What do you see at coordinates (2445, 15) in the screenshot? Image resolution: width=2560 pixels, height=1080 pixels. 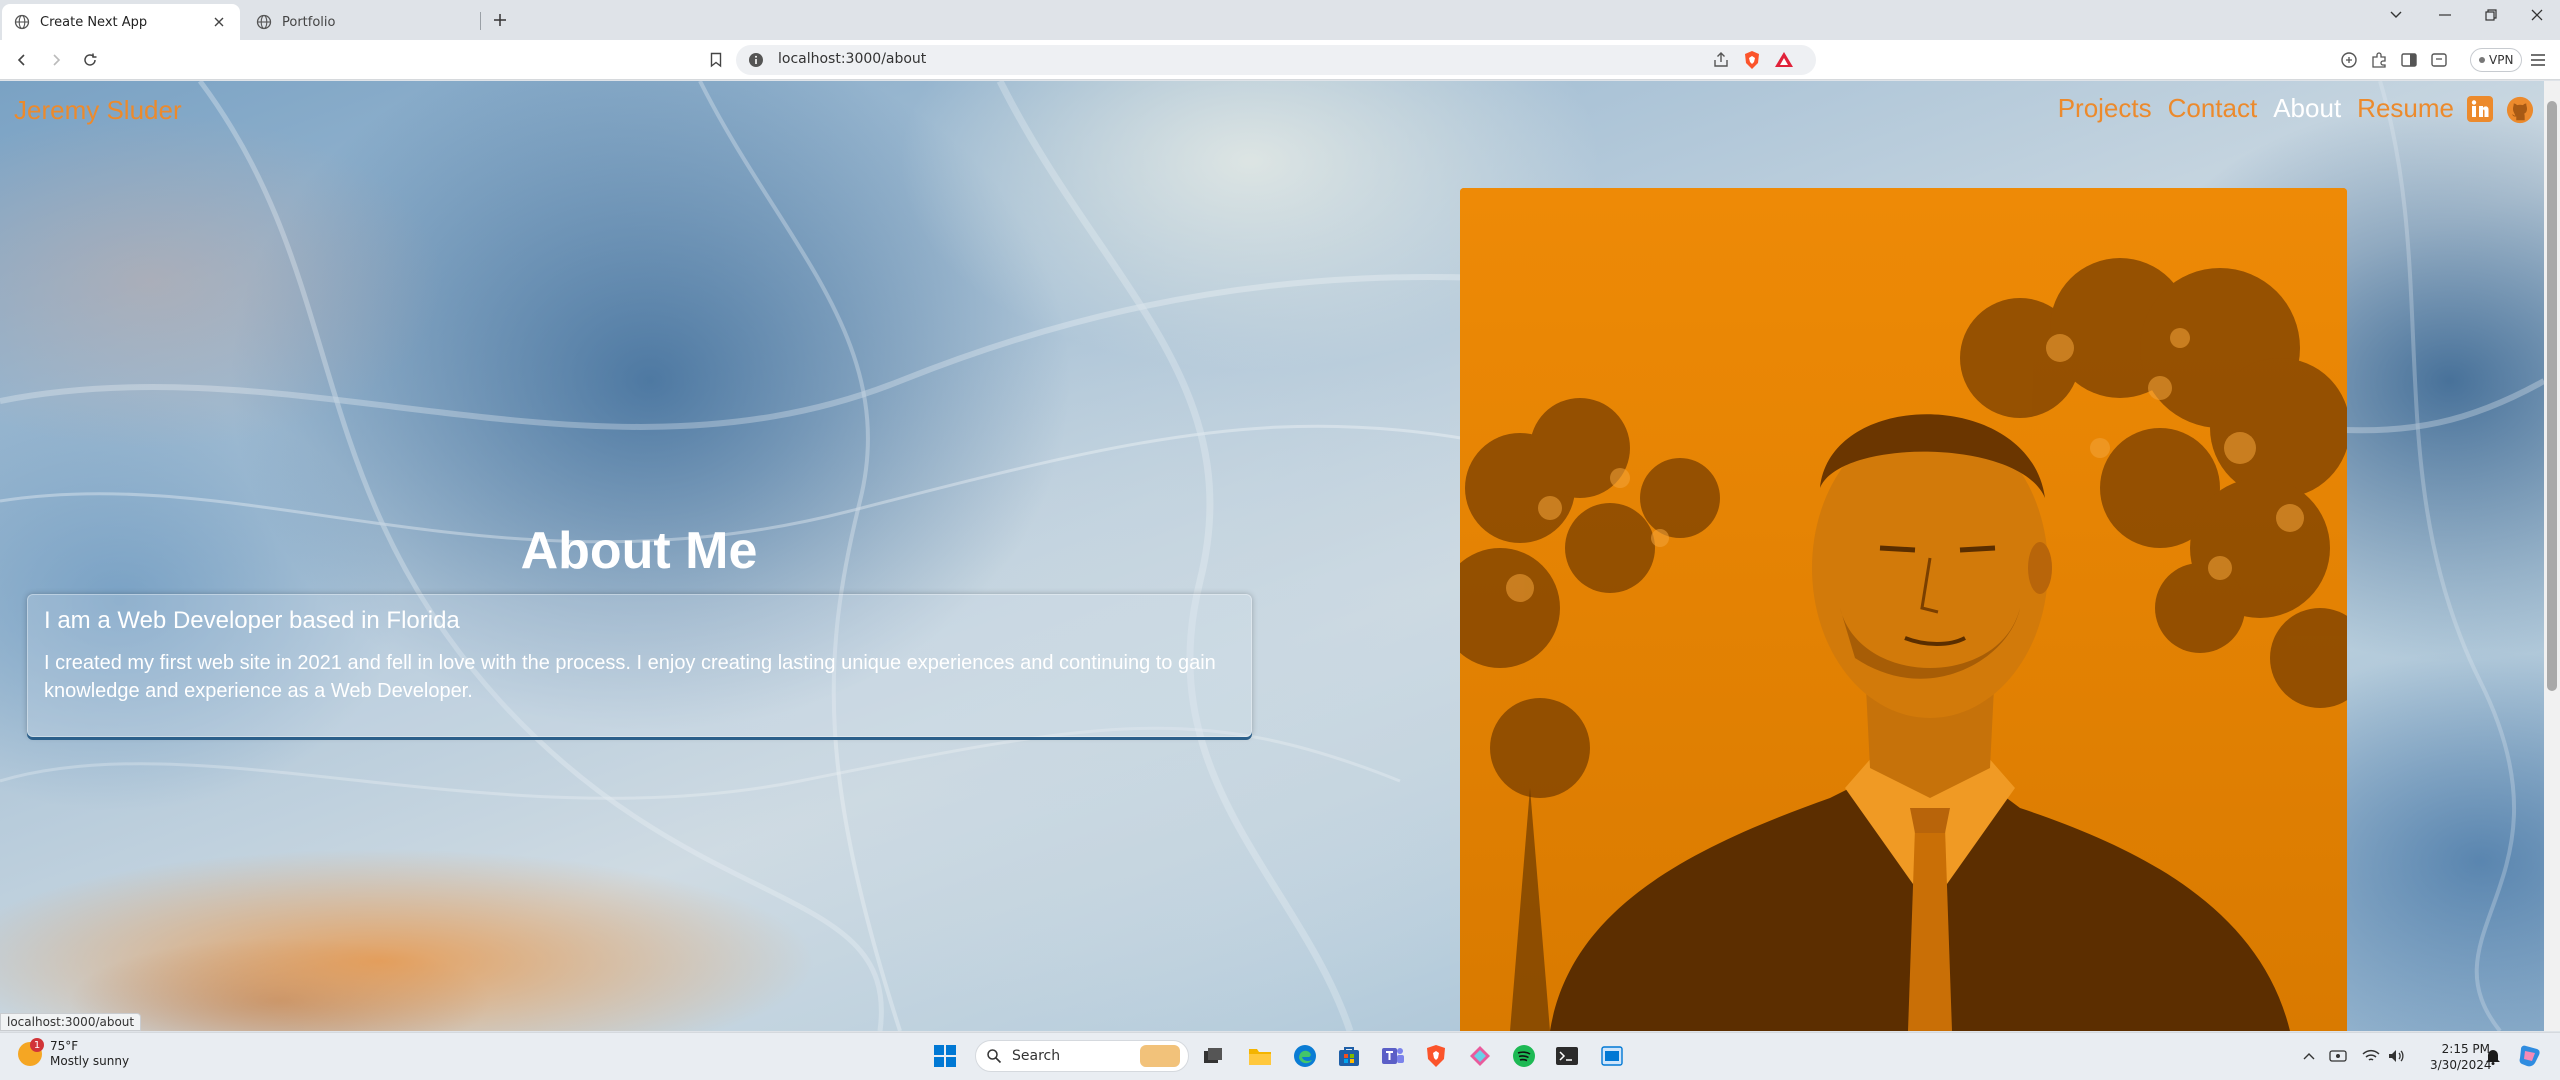 I see `minimize-button` at bounding box center [2445, 15].